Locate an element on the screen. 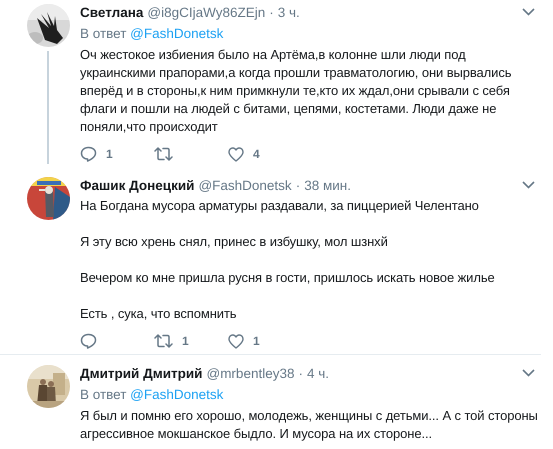 The width and height of the screenshot is (553, 449). timestamp: 4 ч. is located at coordinates (318, 373).